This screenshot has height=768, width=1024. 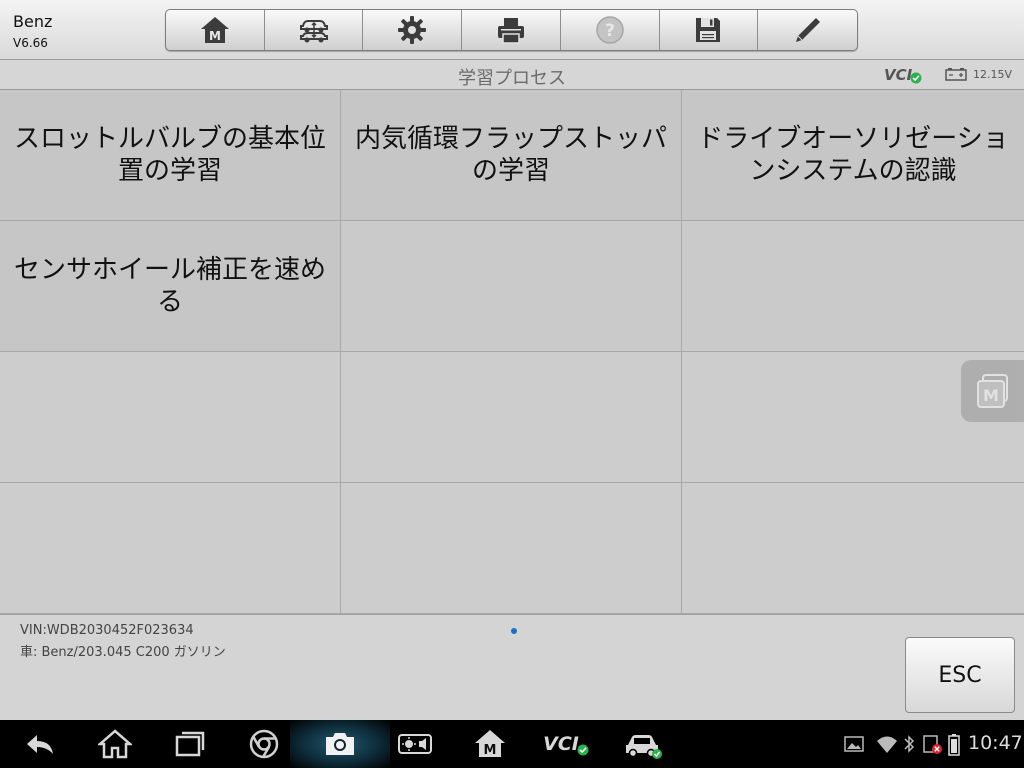 I want to click on vci-status: VCI, so click(x=903, y=75).